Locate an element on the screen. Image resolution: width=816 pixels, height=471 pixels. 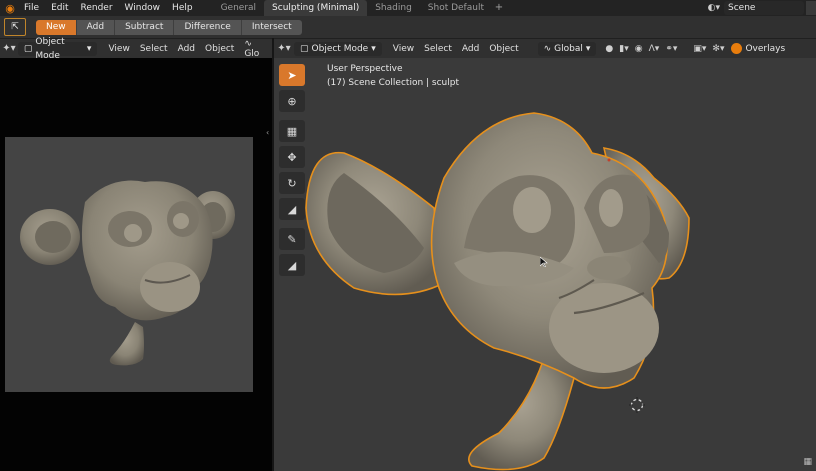
mode-new-button: New is located at coordinates (56, 27).